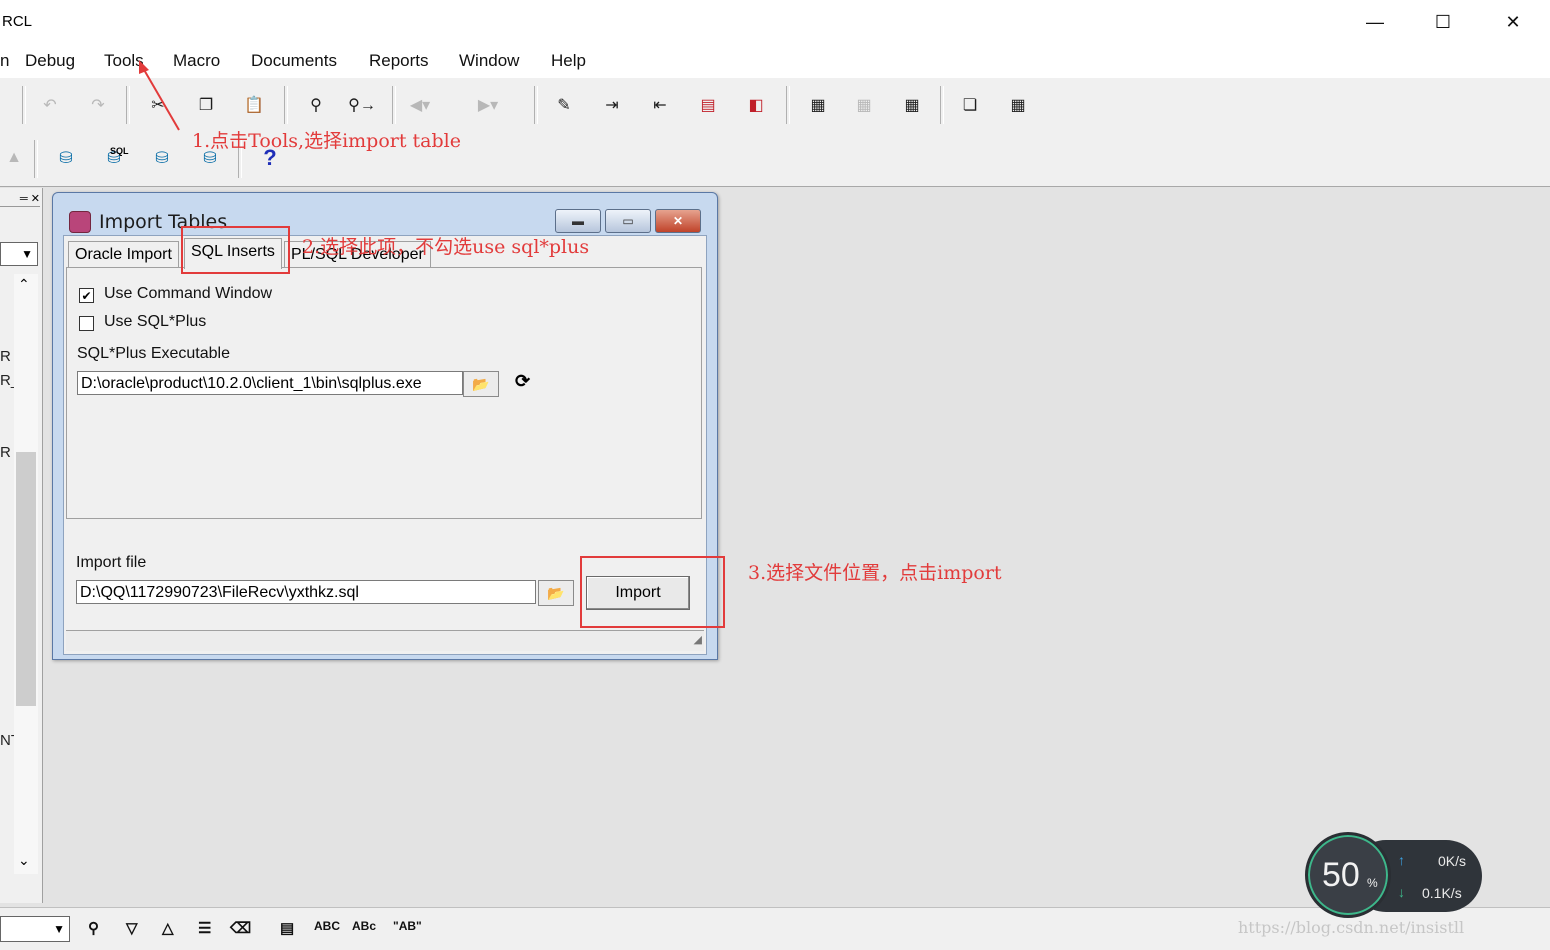  I want to click on triangle-down-icon: ▽, so click(132, 928).